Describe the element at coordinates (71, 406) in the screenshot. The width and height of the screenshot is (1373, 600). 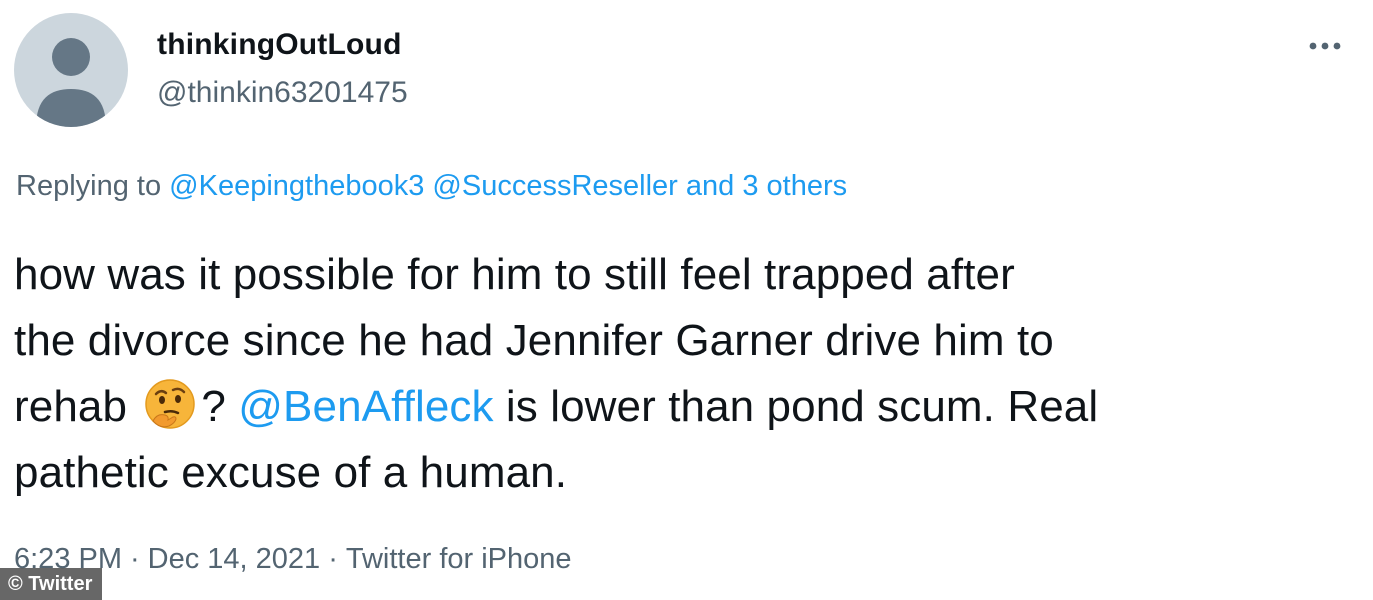
I see `tweet-line-3-start: rehab` at that location.